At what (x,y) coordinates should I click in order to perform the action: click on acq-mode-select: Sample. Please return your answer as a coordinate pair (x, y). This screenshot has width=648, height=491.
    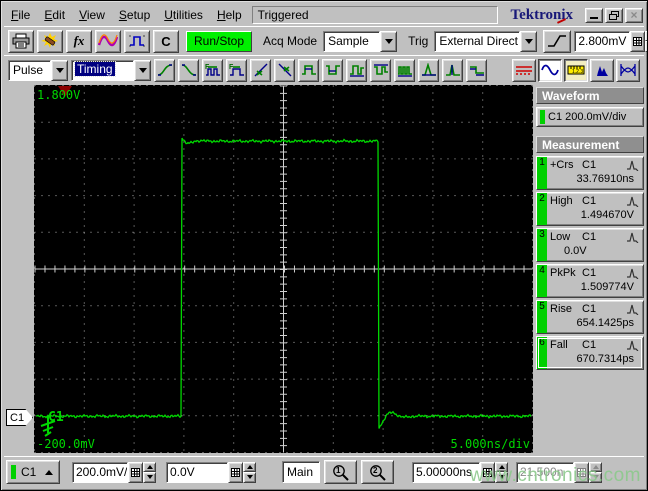
    Looking at the image, I should click on (360, 41).